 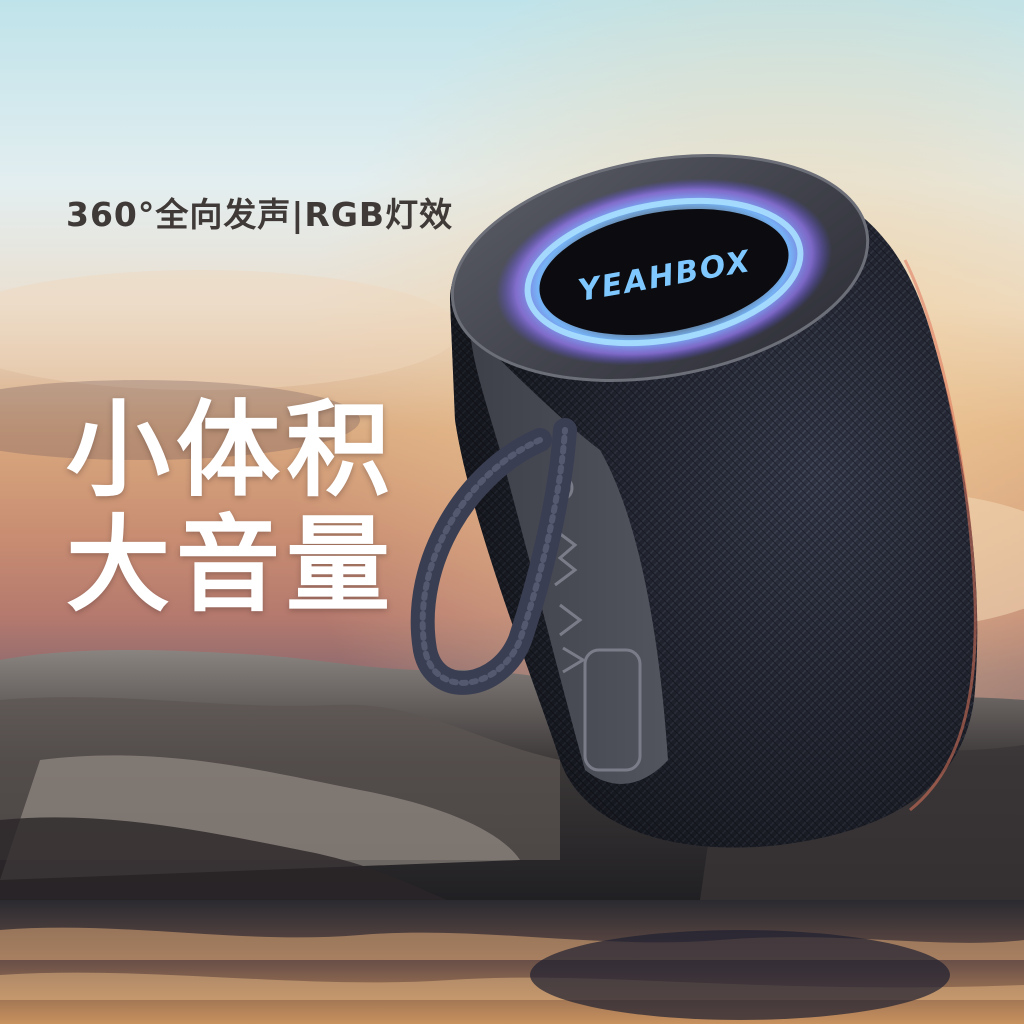 I want to click on tagline: 360°全向发声|RGB灯效, so click(x=260, y=214).